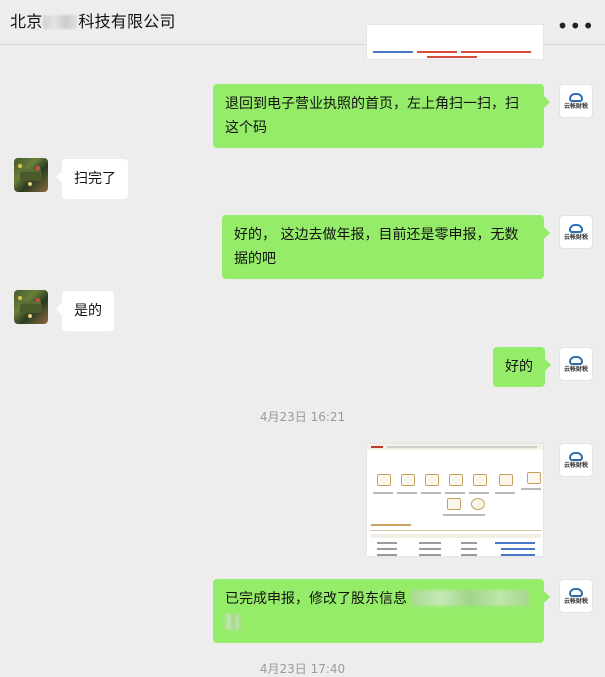  What do you see at coordinates (519, 367) in the screenshot?
I see `message-text: 好的` at bounding box center [519, 367].